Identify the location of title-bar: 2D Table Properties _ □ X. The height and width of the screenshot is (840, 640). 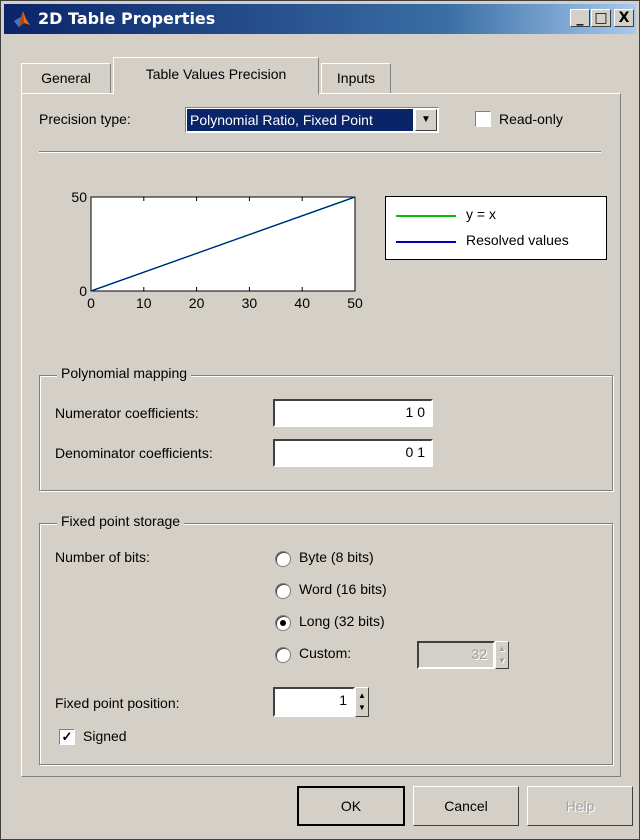
(320, 19).